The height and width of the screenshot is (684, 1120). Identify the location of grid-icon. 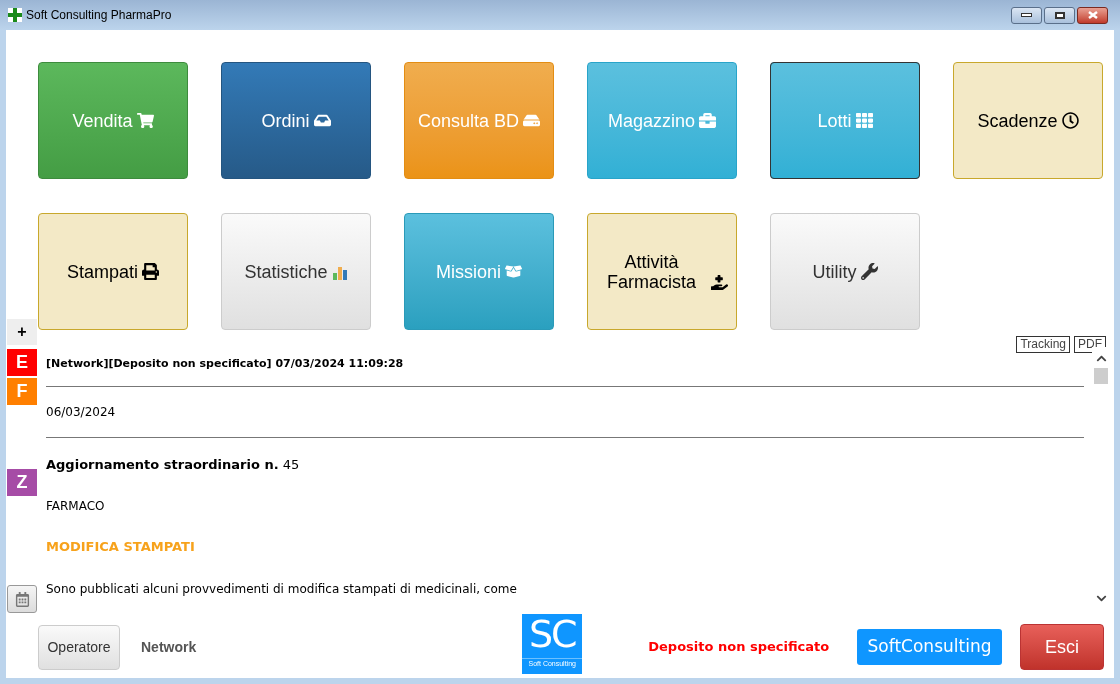
(864, 120).